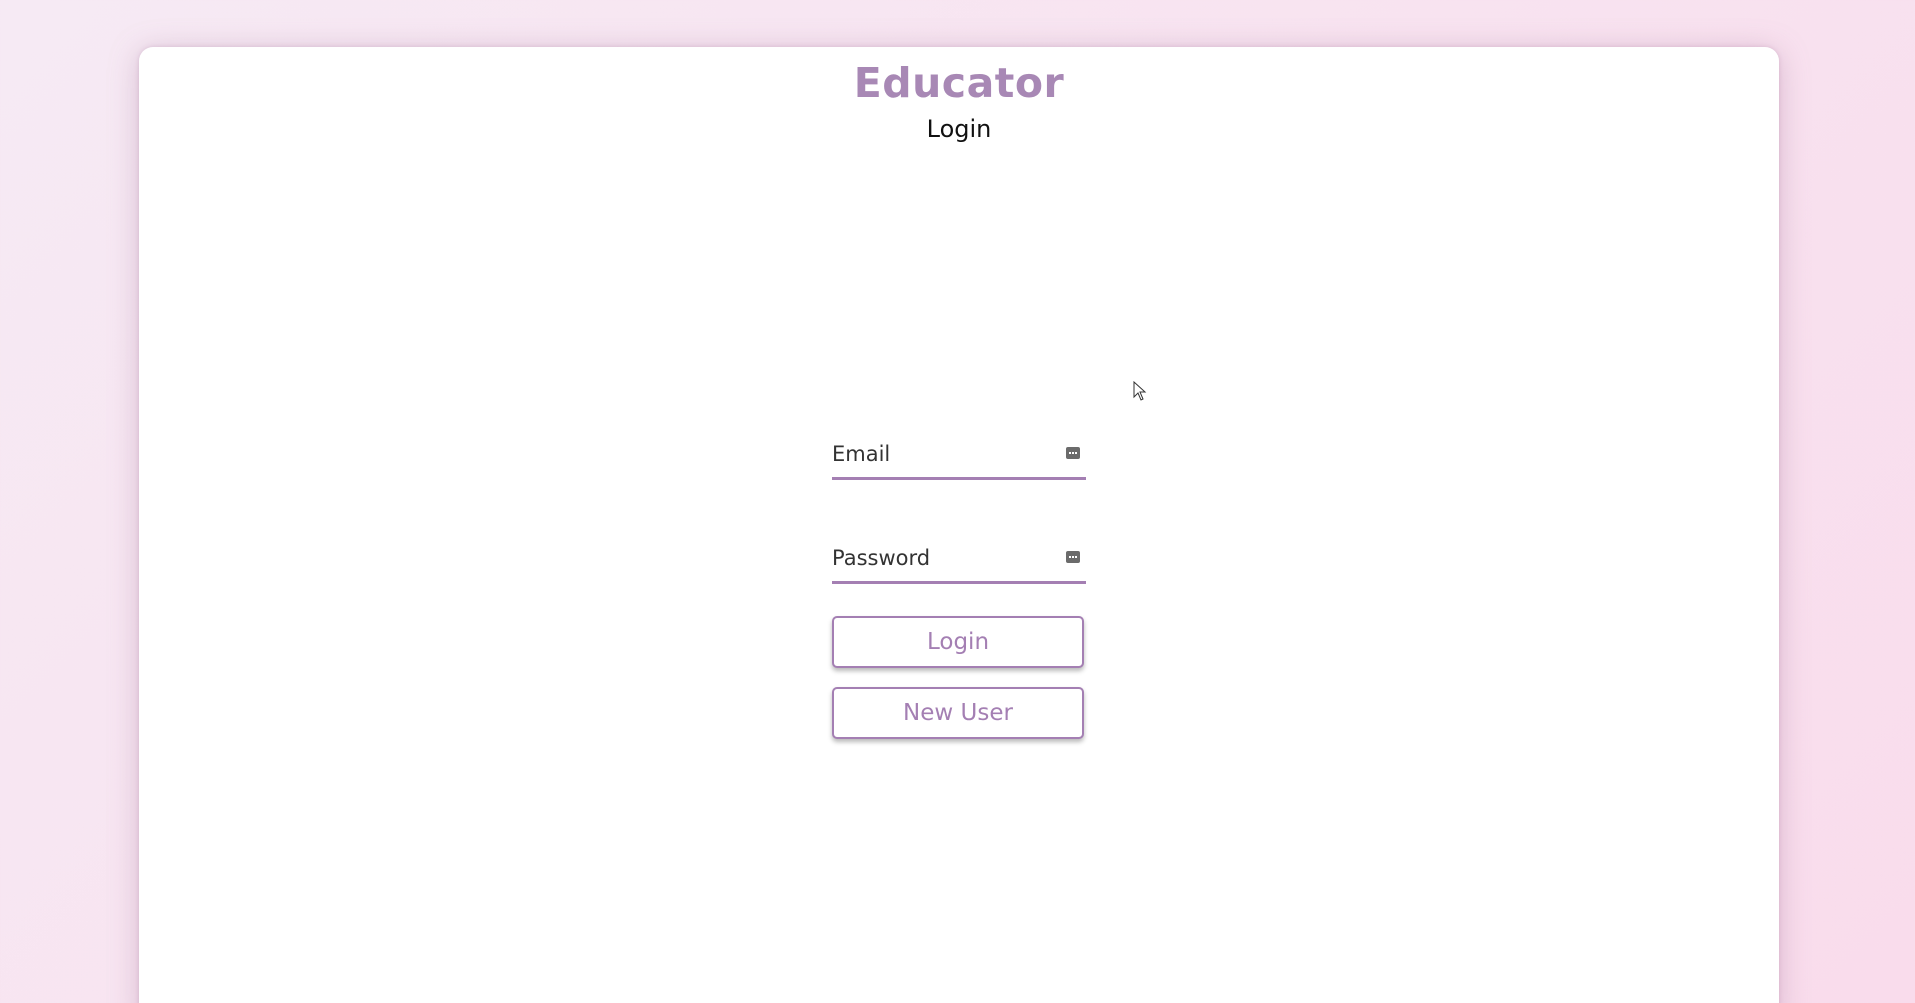 This screenshot has width=1915, height=1003. I want to click on page-title: Login, so click(959, 129).